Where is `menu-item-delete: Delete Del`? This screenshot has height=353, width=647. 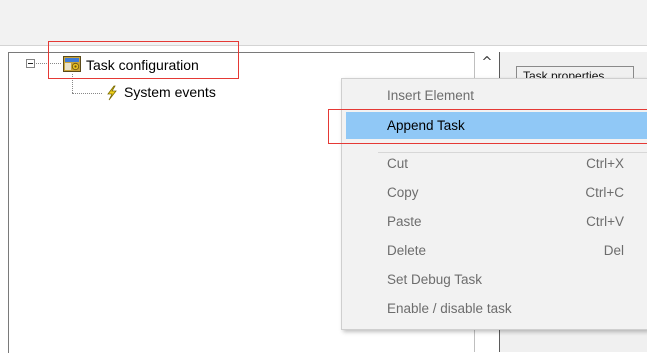
menu-item-delete: Delete Del is located at coordinates (496, 250).